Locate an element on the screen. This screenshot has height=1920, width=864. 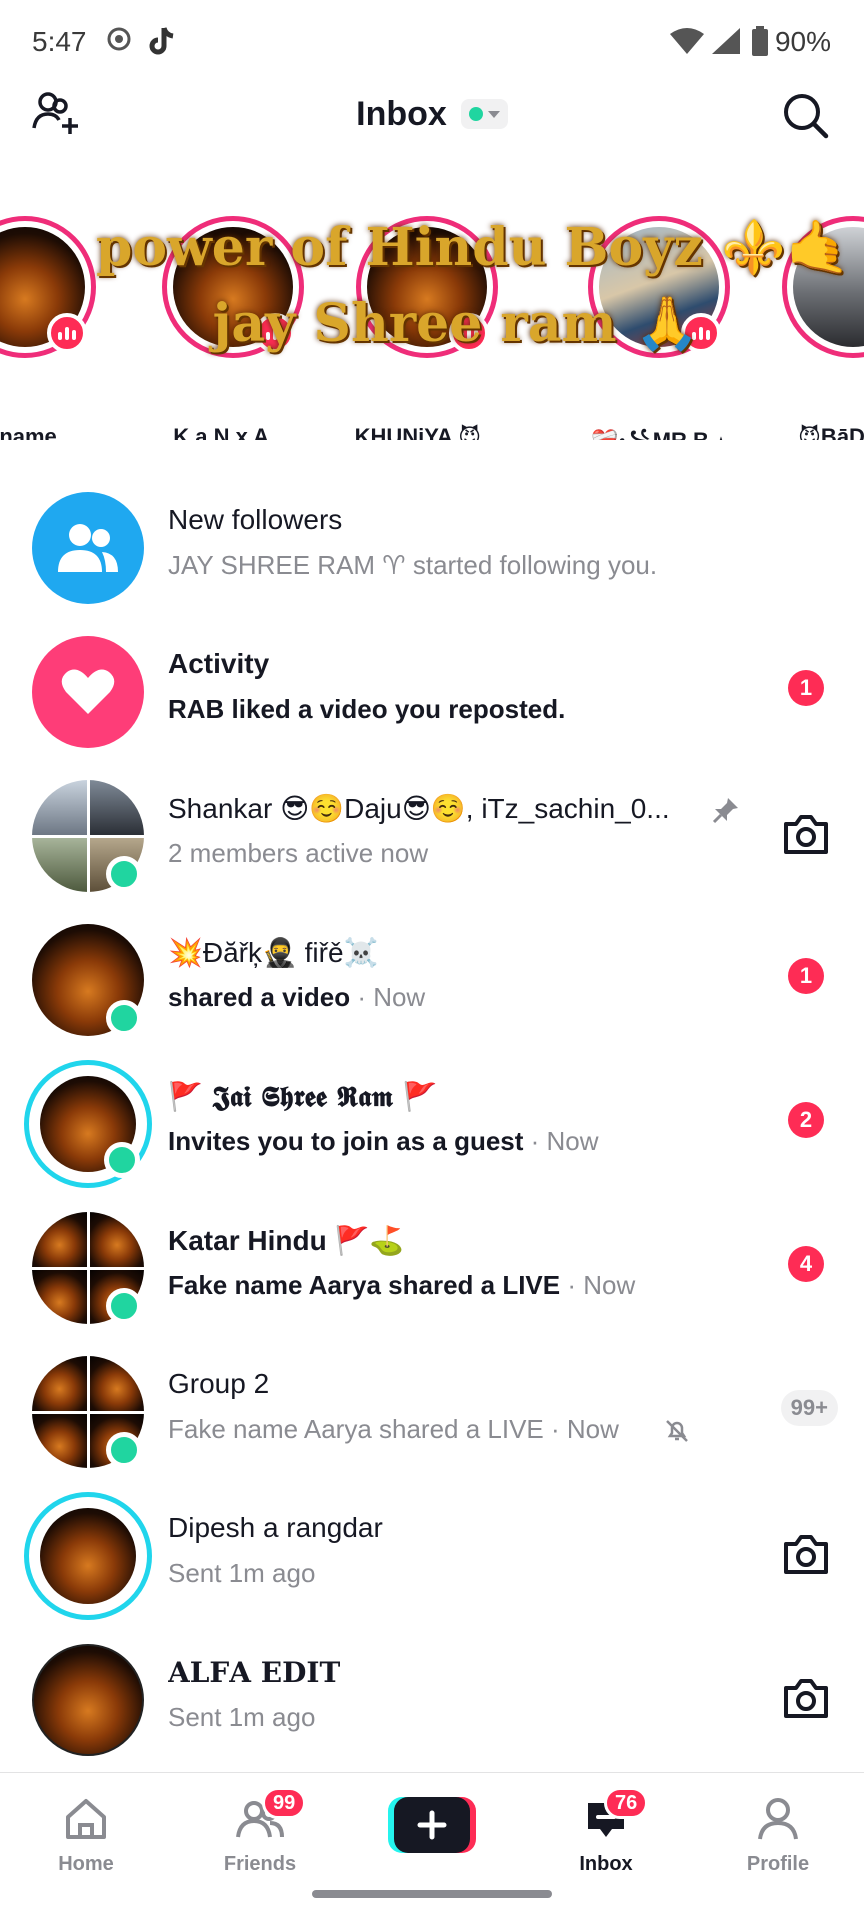
top-bar: Inbox is located at coordinates (432, 141).